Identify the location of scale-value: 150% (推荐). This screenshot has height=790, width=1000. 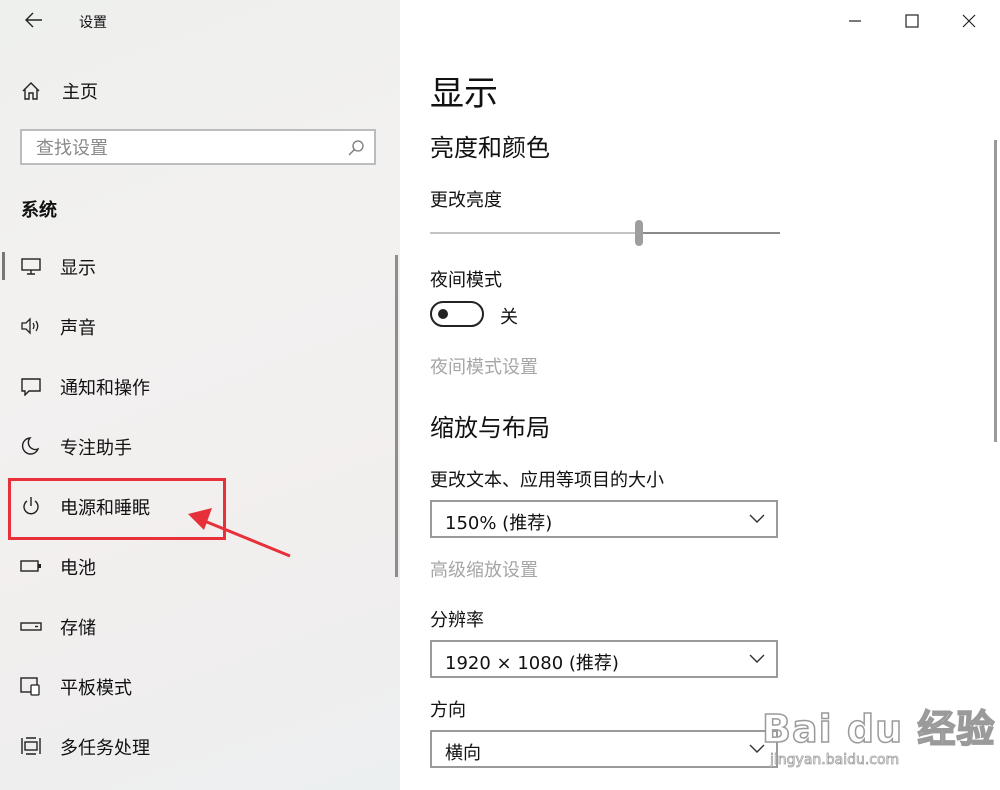
(499, 523).